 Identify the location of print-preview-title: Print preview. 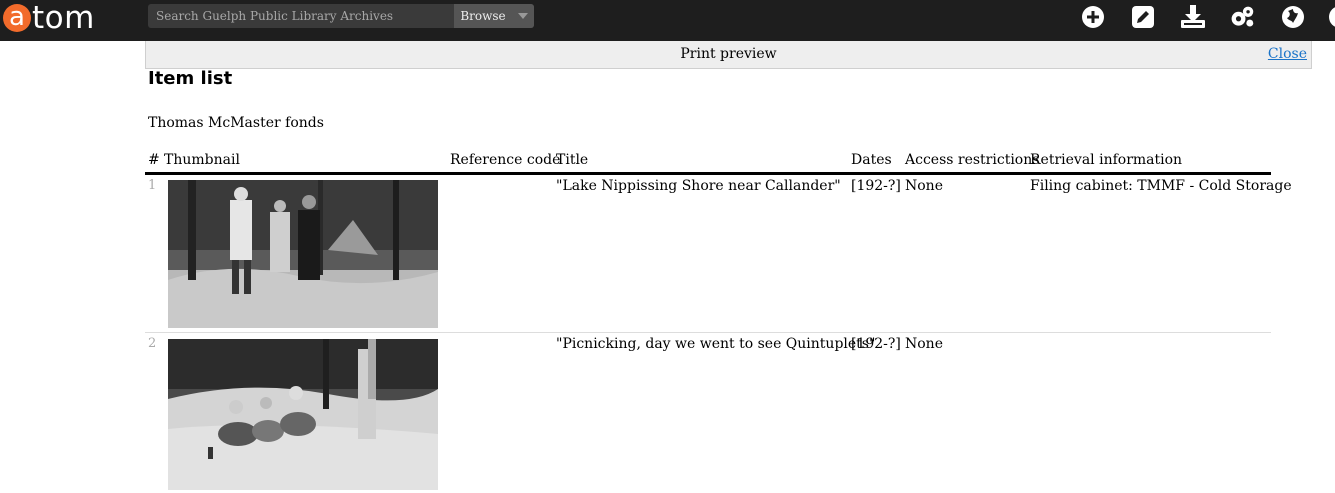
(728, 54).